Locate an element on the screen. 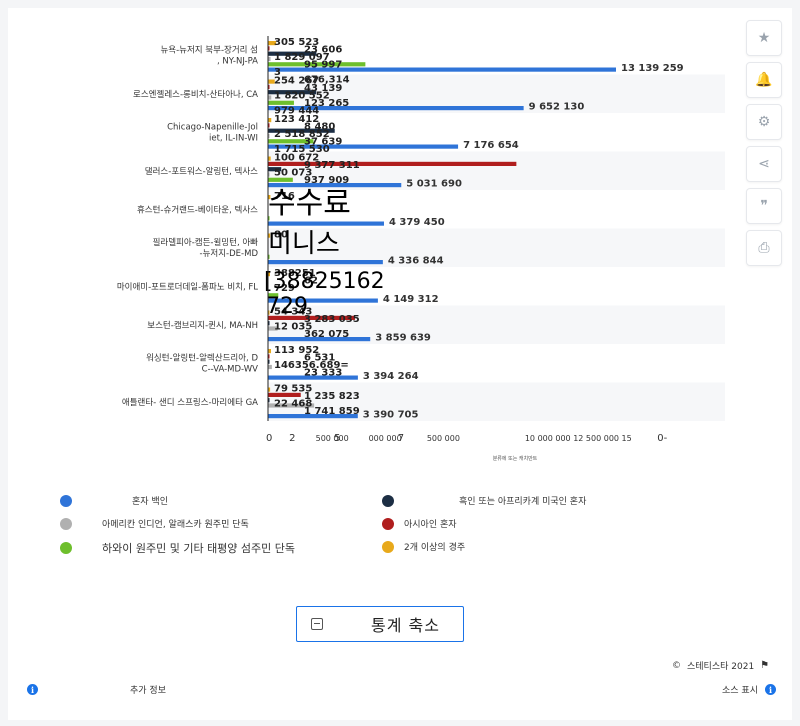 The width and height of the screenshot is (800, 726). bar-value-label: 3 390 705 is located at coordinates (391, 415).